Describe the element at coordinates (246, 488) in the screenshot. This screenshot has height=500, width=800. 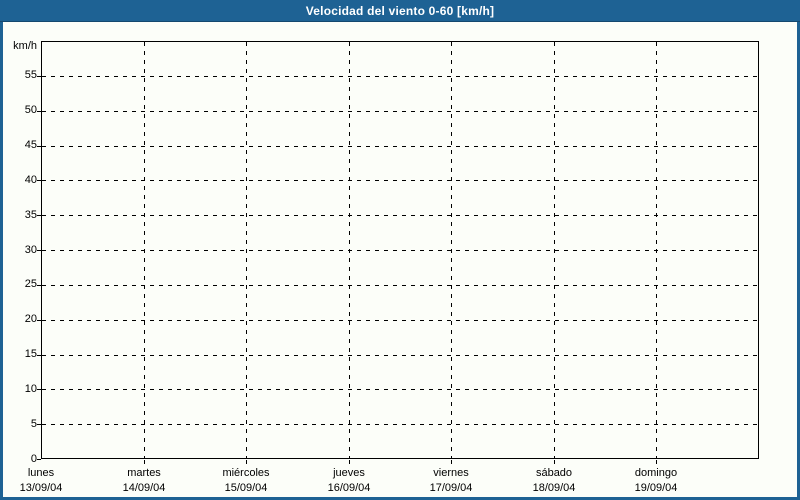
I see `x-axis-date-label: 15/09/04` at that location.